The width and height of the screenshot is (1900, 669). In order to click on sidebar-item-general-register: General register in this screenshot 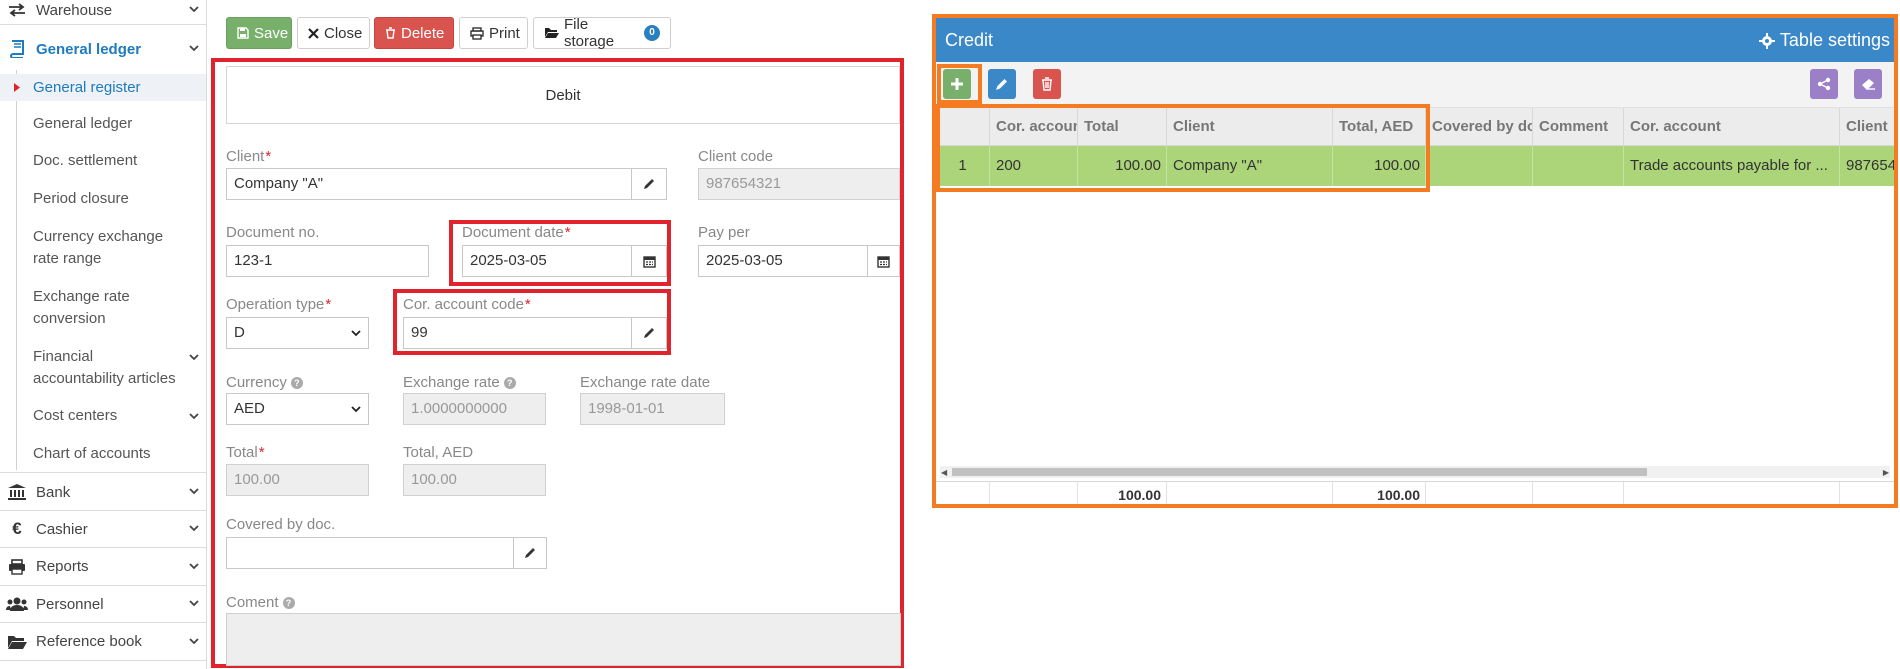, I will do `click(103, 87)`.